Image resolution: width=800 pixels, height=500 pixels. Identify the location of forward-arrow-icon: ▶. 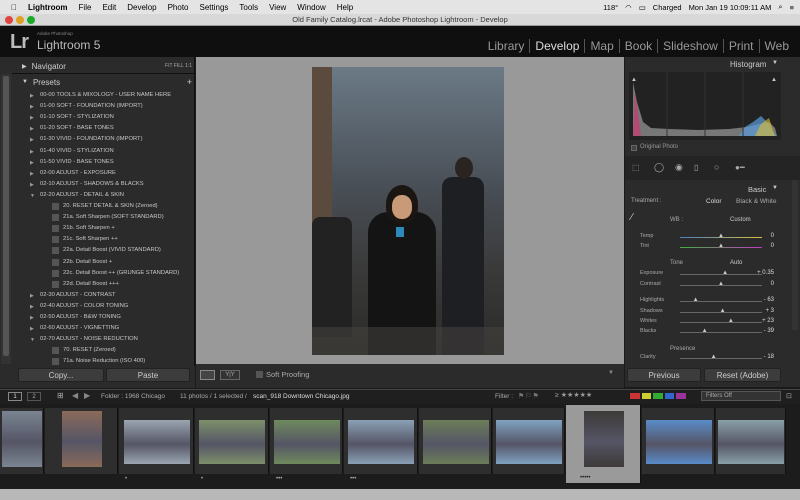
(87, 395).